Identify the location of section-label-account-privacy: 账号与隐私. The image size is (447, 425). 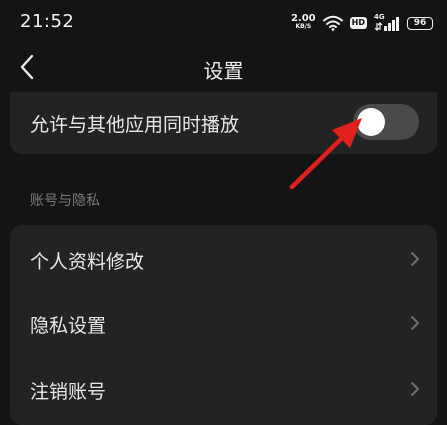
(65, 201).